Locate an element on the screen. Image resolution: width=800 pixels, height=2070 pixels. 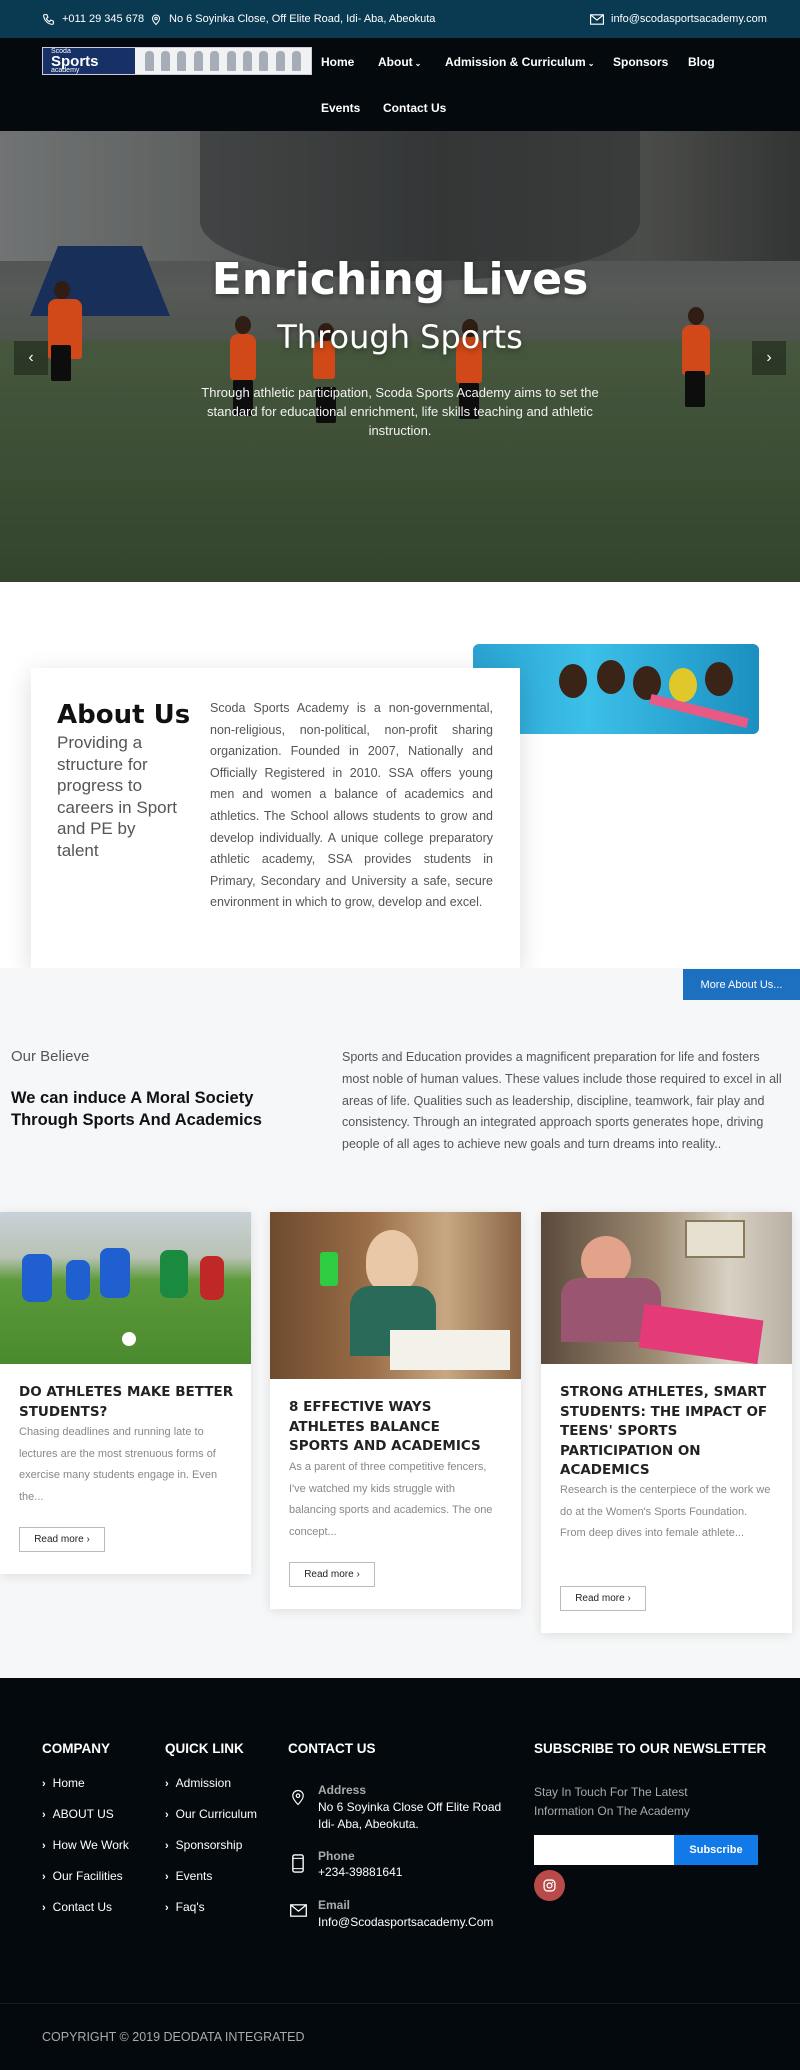
topbar-phone: +011 29 345 678 is located at coordinates (93, 19).